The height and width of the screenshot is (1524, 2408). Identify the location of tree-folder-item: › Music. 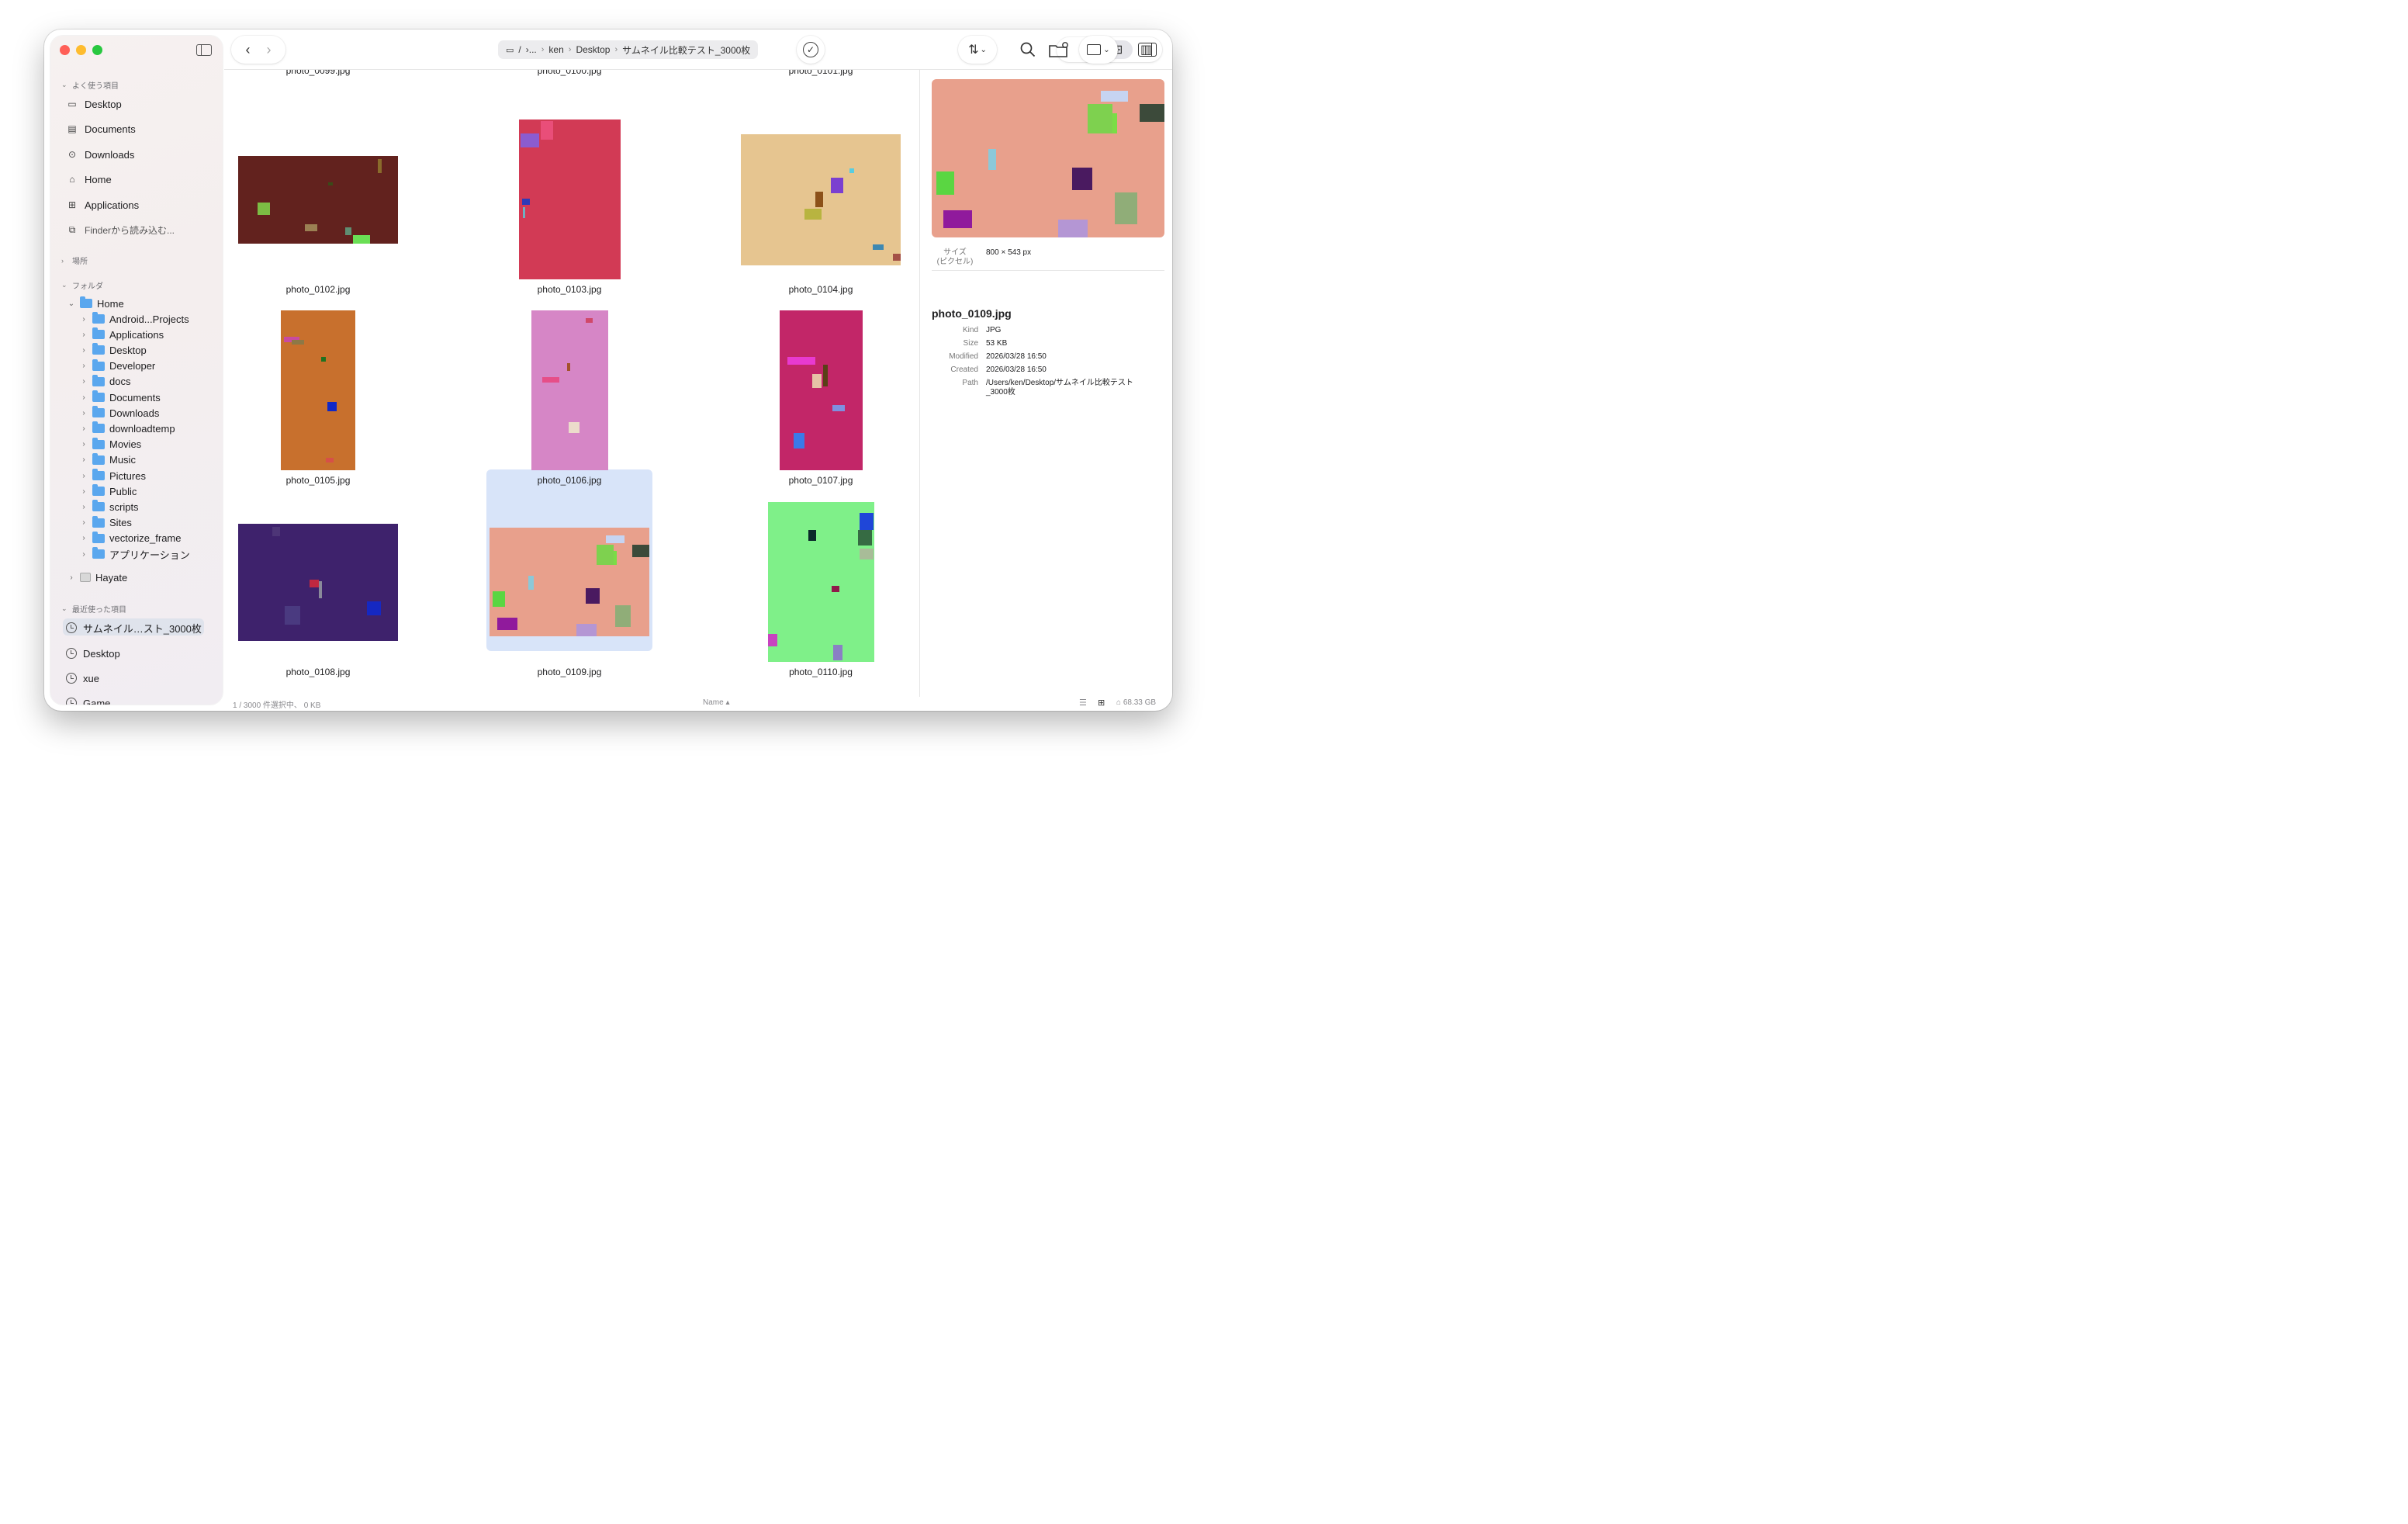
(108, 460).